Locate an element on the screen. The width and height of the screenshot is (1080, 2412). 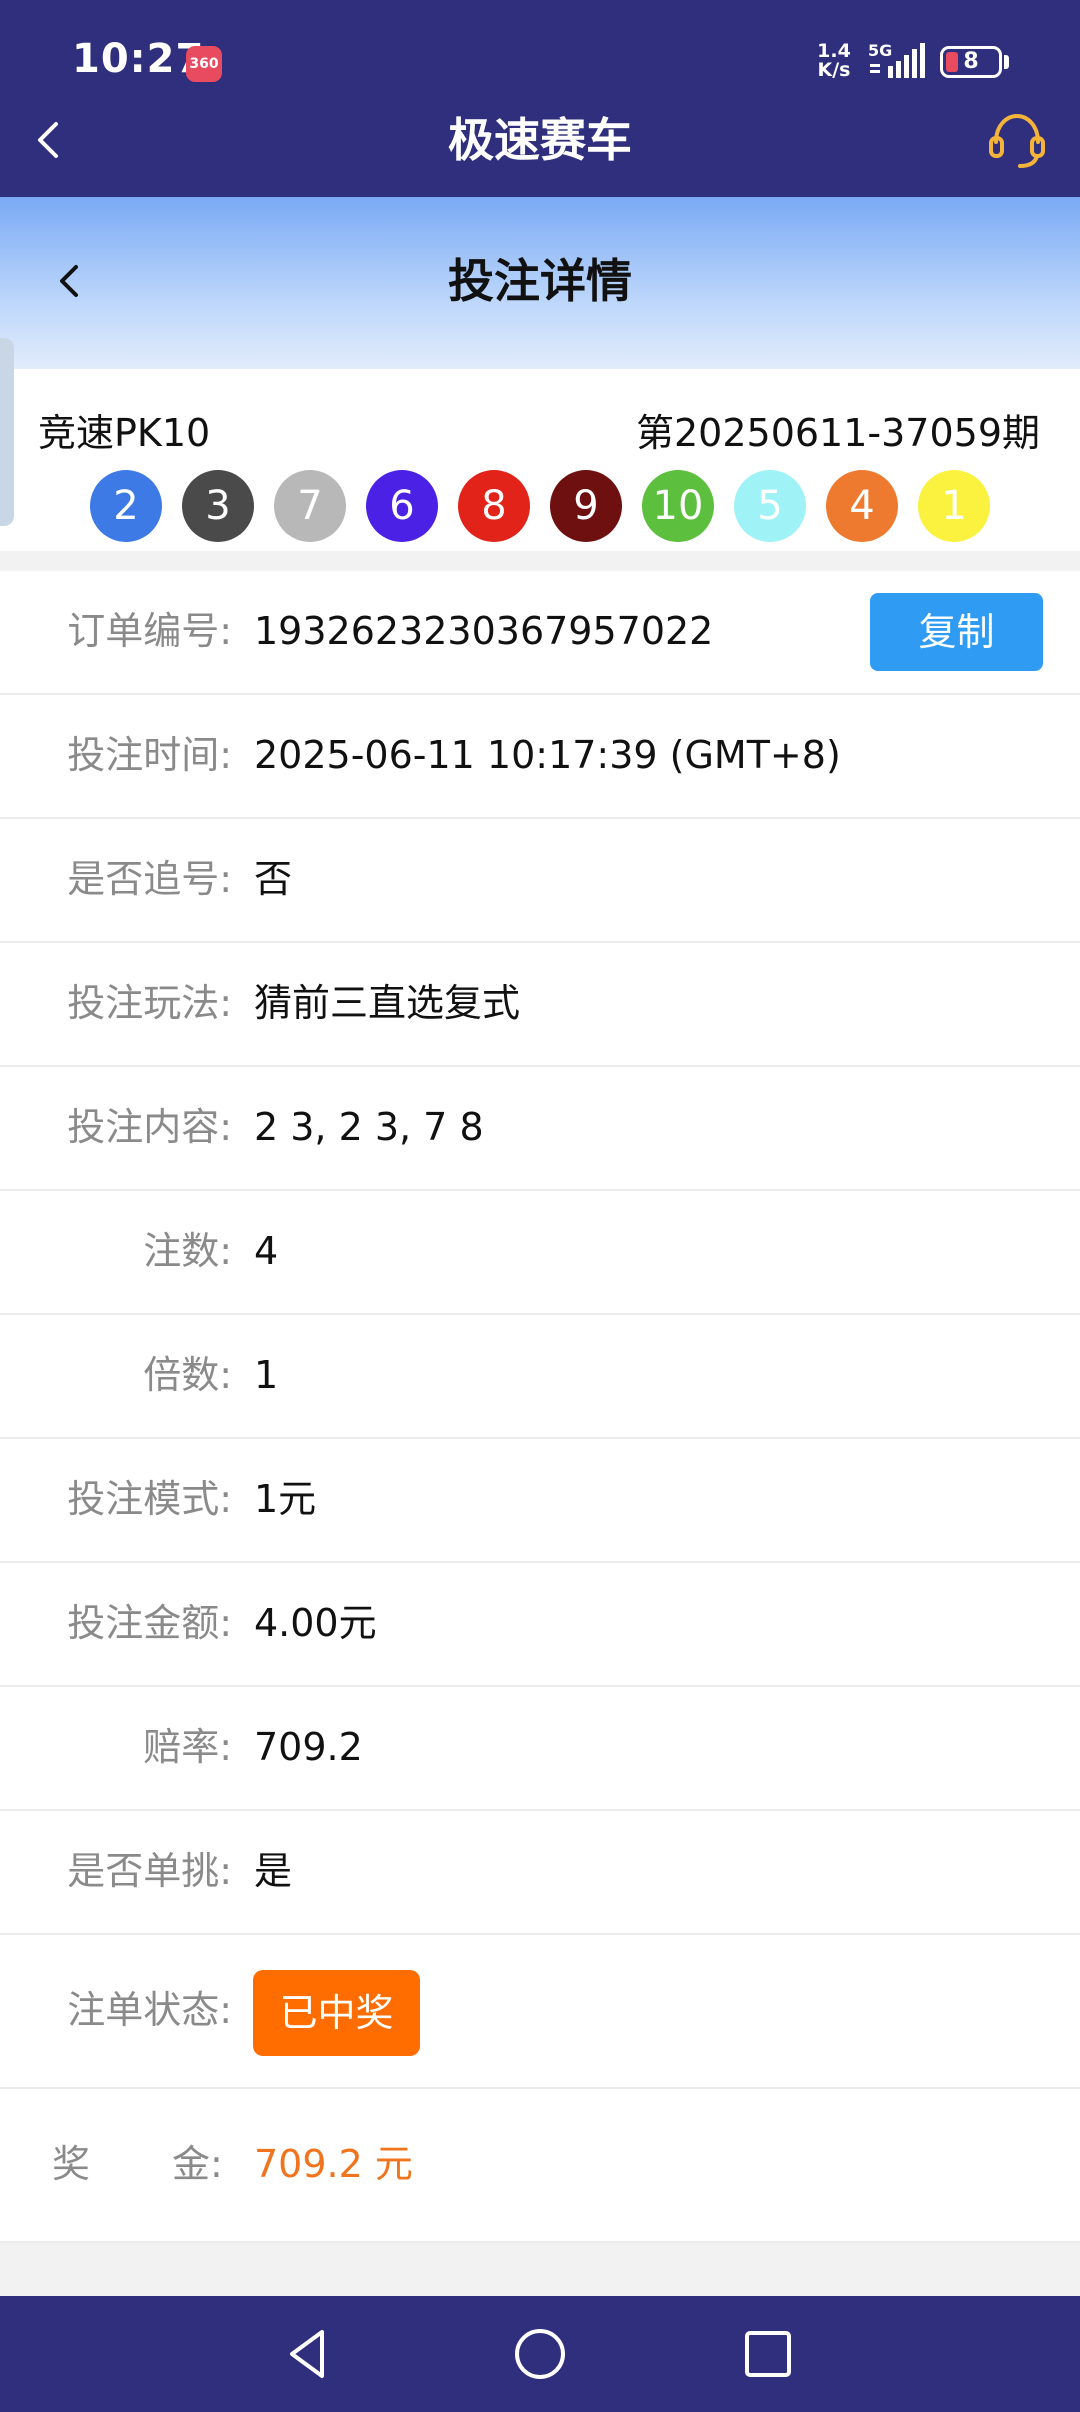
detail-row-order-no: 订单编号: 1932623230367957022 复制 is located at coordinates (540, 633).